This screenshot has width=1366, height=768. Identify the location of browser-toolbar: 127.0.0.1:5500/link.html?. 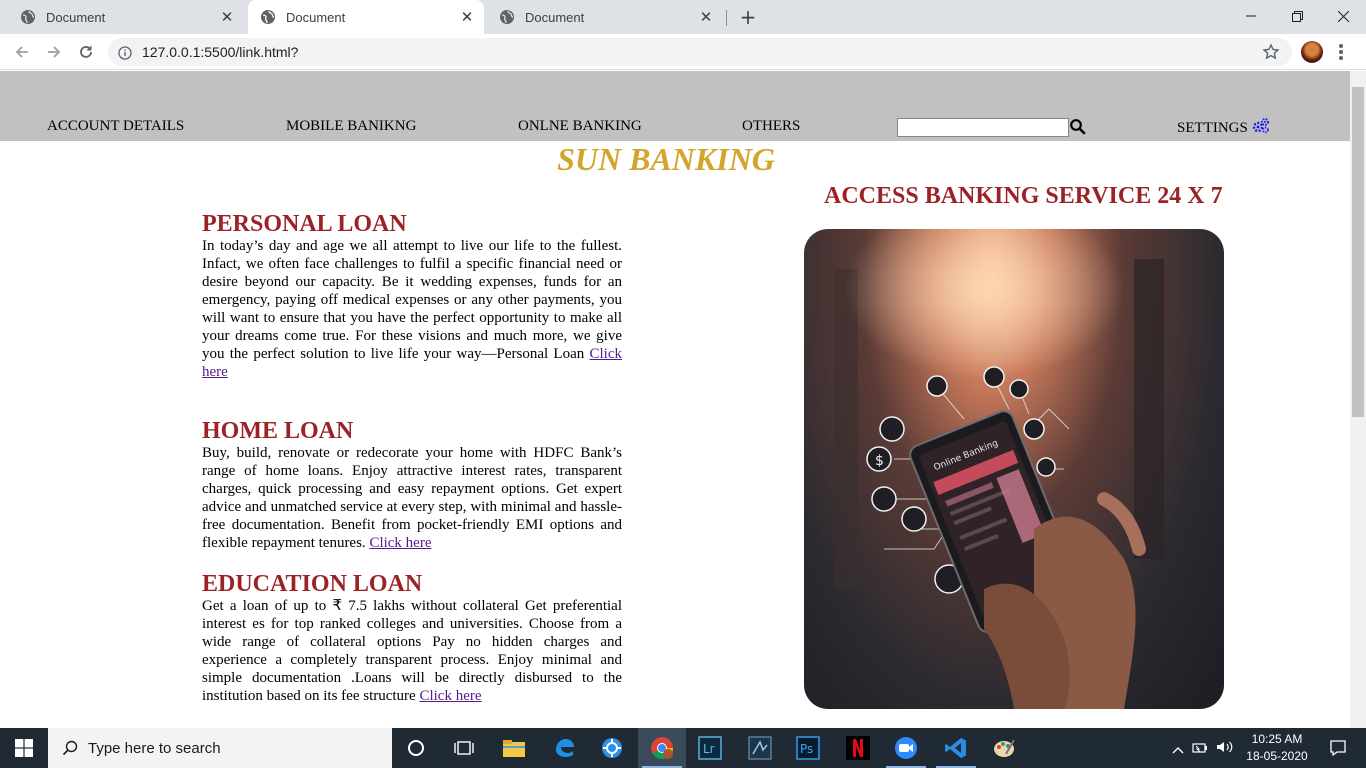
(683, 52).